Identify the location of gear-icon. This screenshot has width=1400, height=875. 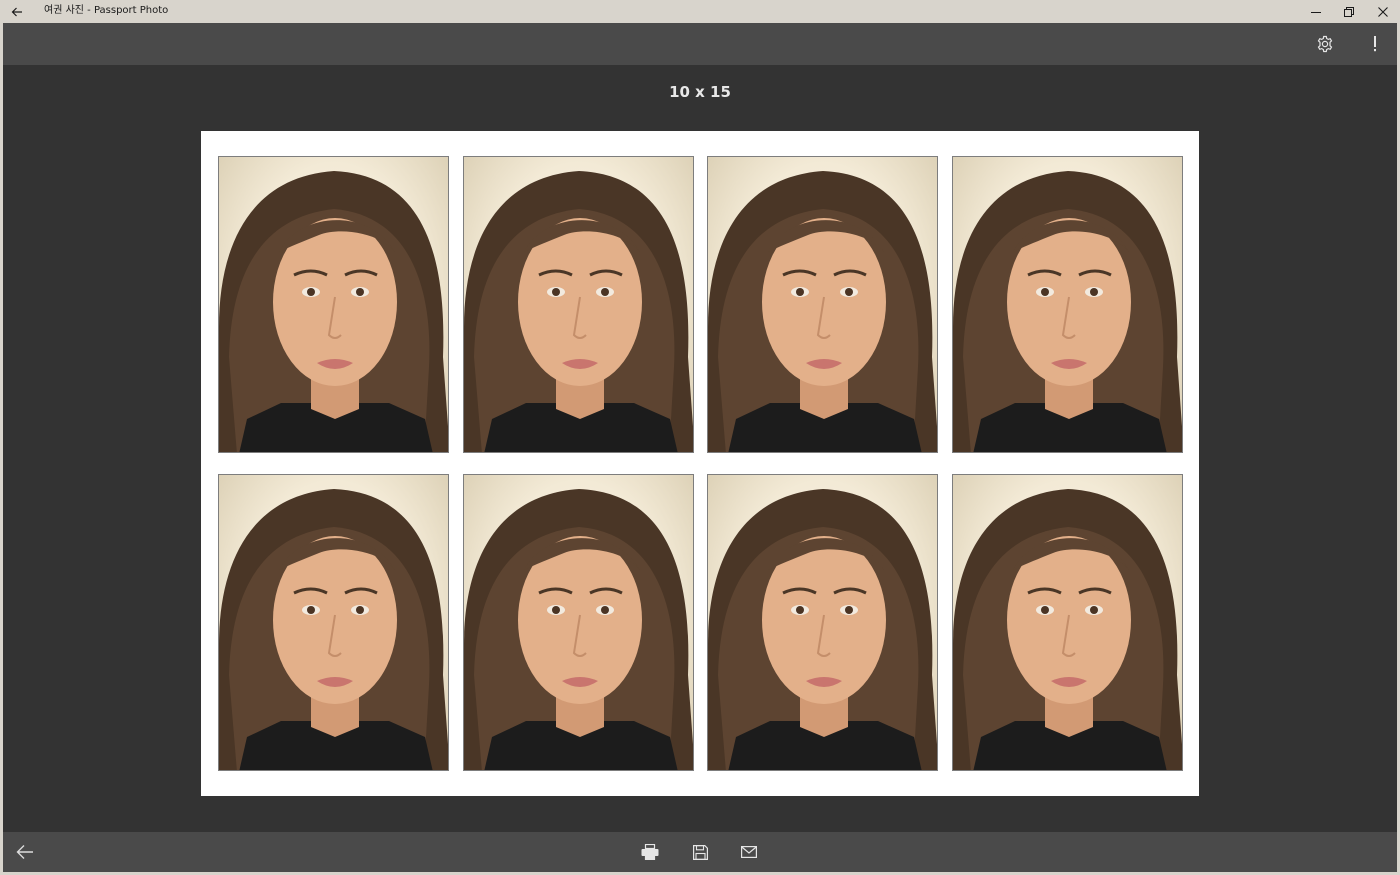
(1325, 44).